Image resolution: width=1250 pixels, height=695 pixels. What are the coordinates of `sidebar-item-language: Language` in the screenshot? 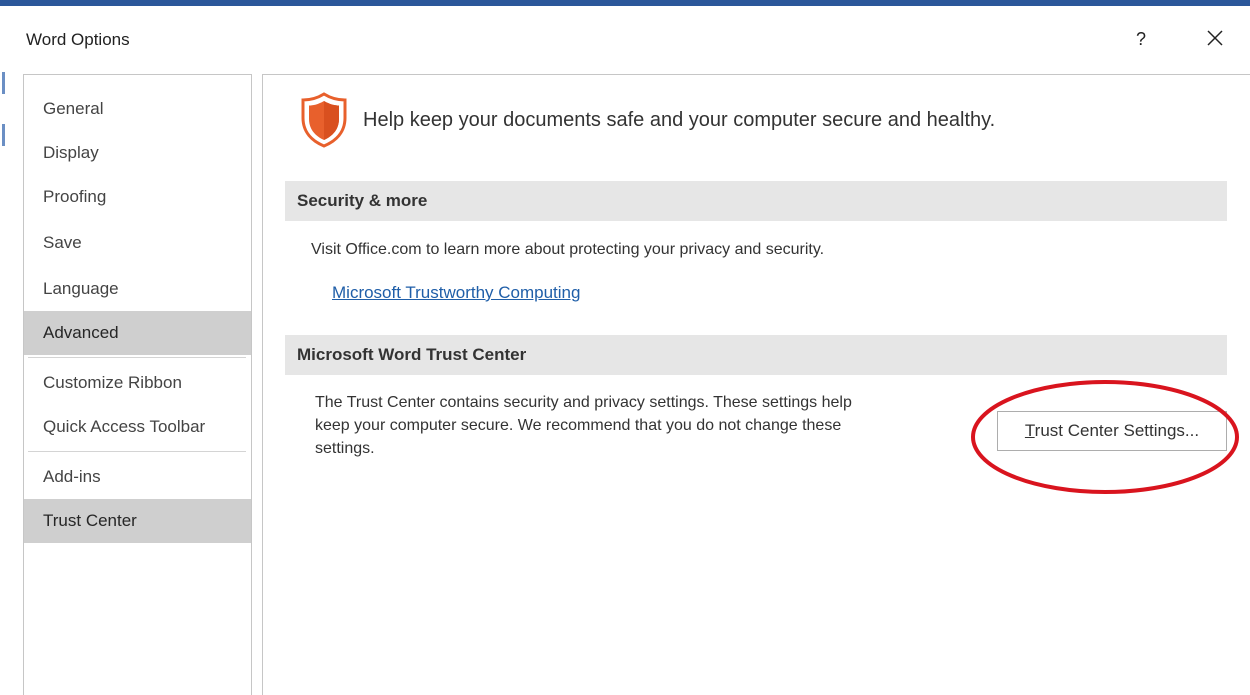 It's located at (137, 289).